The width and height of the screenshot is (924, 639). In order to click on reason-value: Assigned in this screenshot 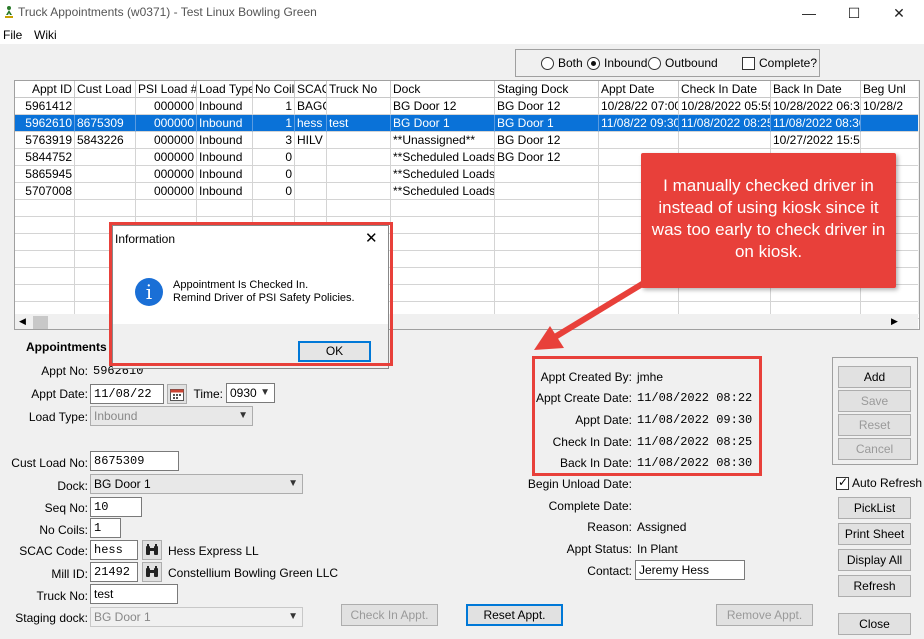, I will do `click(662, 527)`.